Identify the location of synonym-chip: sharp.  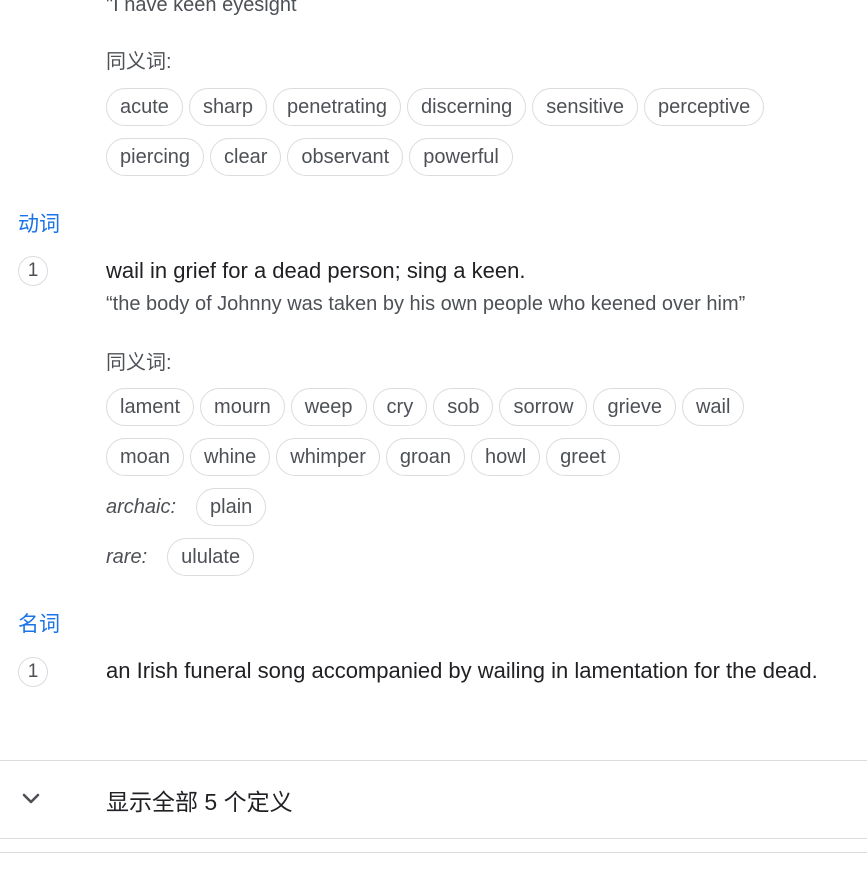
(227, 107).